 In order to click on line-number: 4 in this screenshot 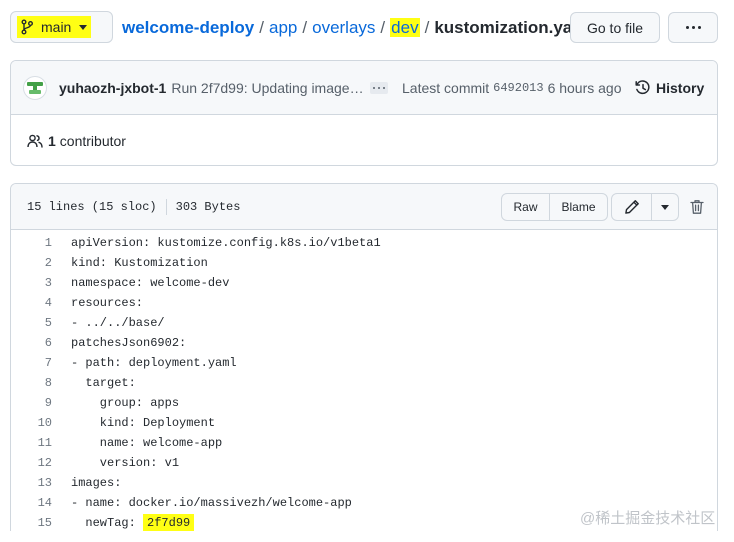, I will do `click(31, 303)`.